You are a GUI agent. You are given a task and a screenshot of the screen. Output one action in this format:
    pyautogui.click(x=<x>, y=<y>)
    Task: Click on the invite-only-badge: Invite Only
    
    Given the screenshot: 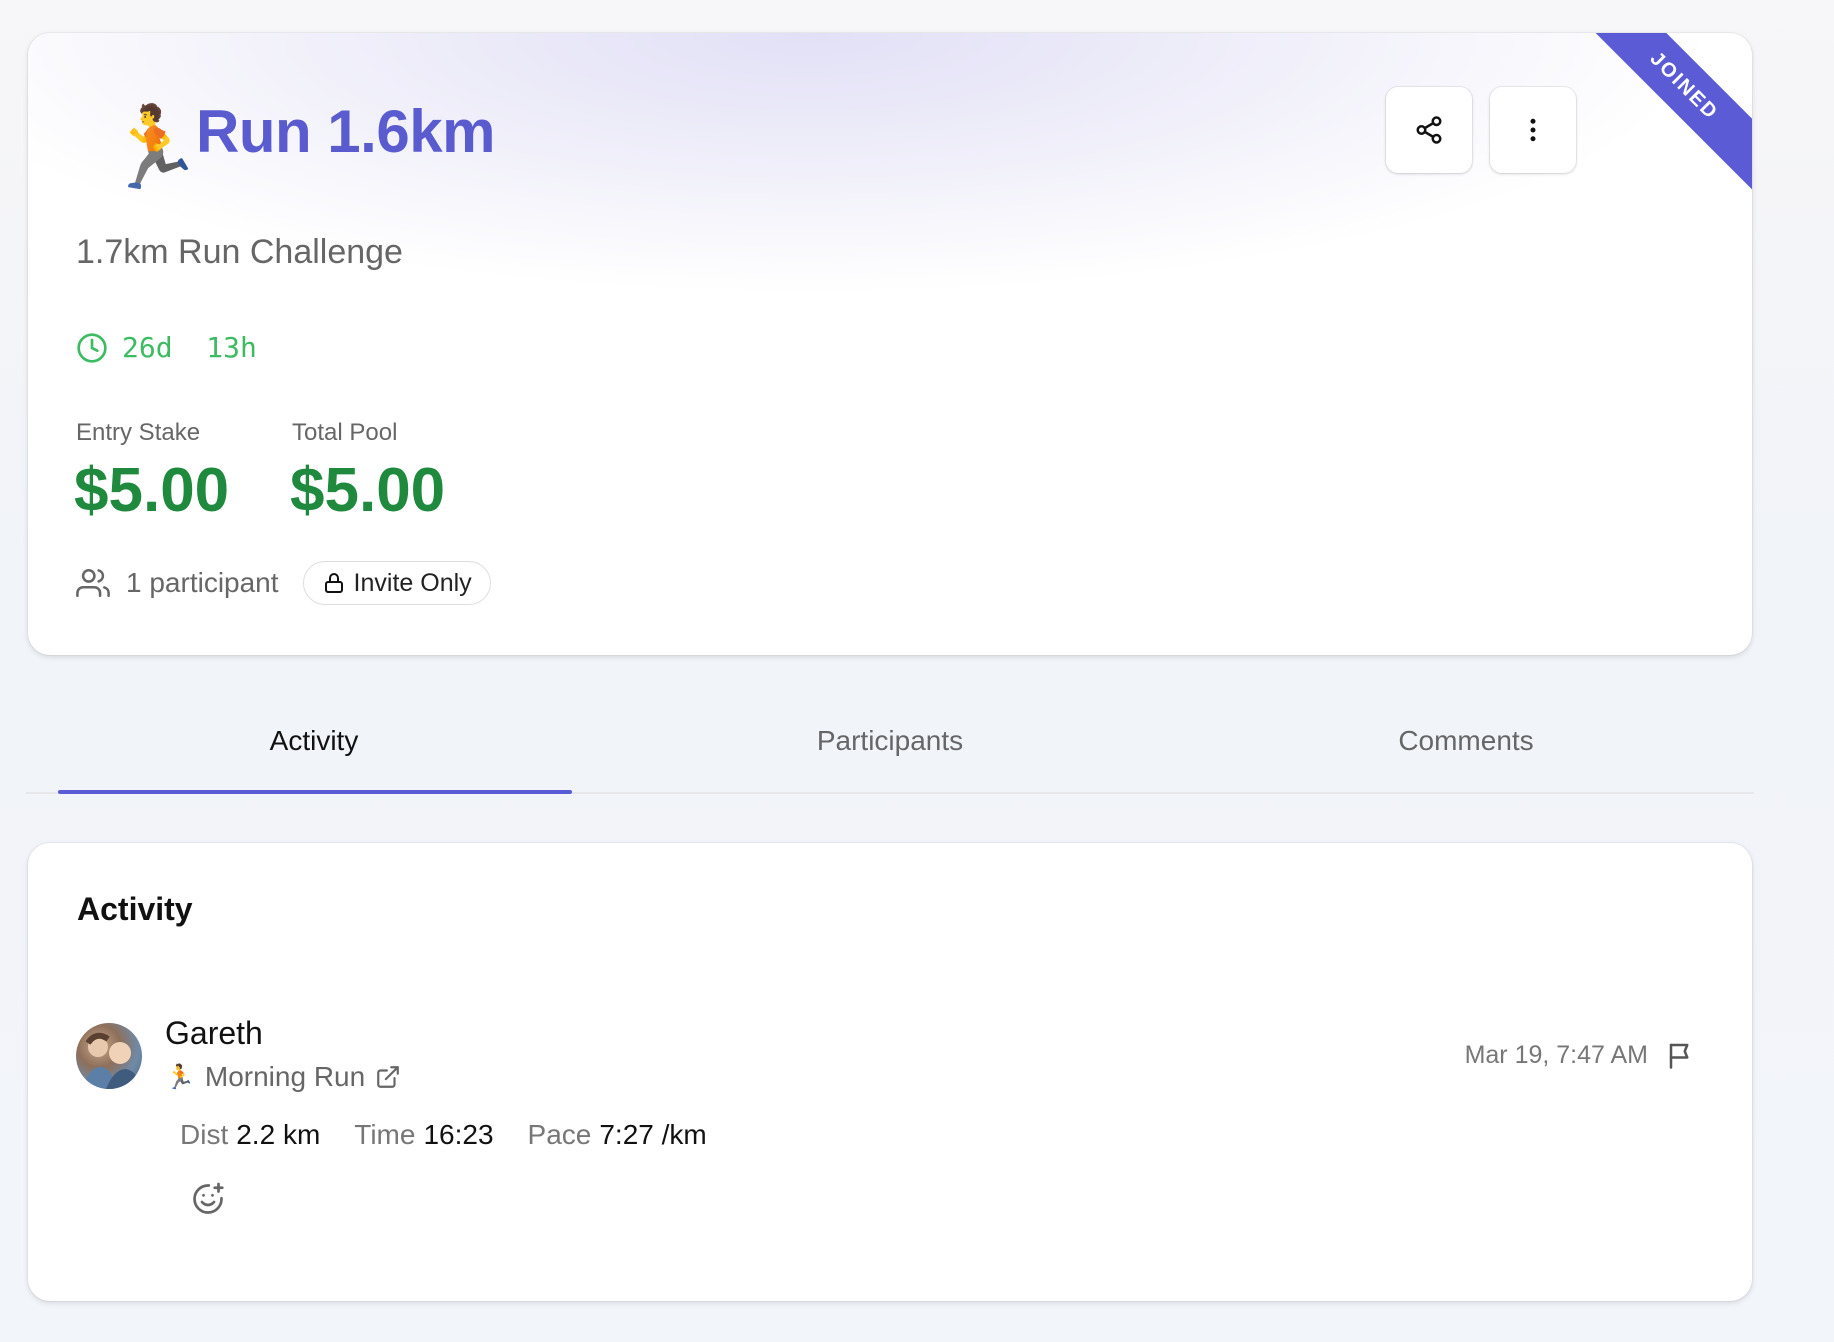 What is the action you would take?
    pyautogui.click(x=396, y=583)
    